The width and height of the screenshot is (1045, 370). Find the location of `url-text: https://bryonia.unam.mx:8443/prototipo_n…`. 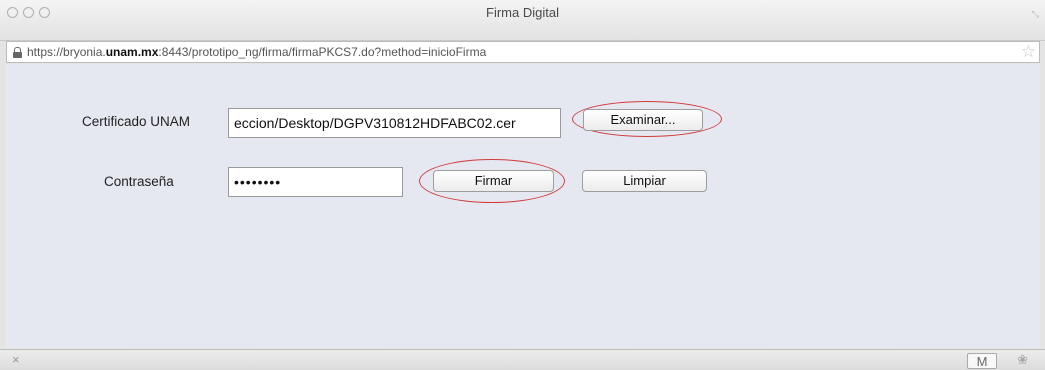

url-text: https://bryonia.unam.mx:8443/prototipo_n… is located at coordinates (256, 52).